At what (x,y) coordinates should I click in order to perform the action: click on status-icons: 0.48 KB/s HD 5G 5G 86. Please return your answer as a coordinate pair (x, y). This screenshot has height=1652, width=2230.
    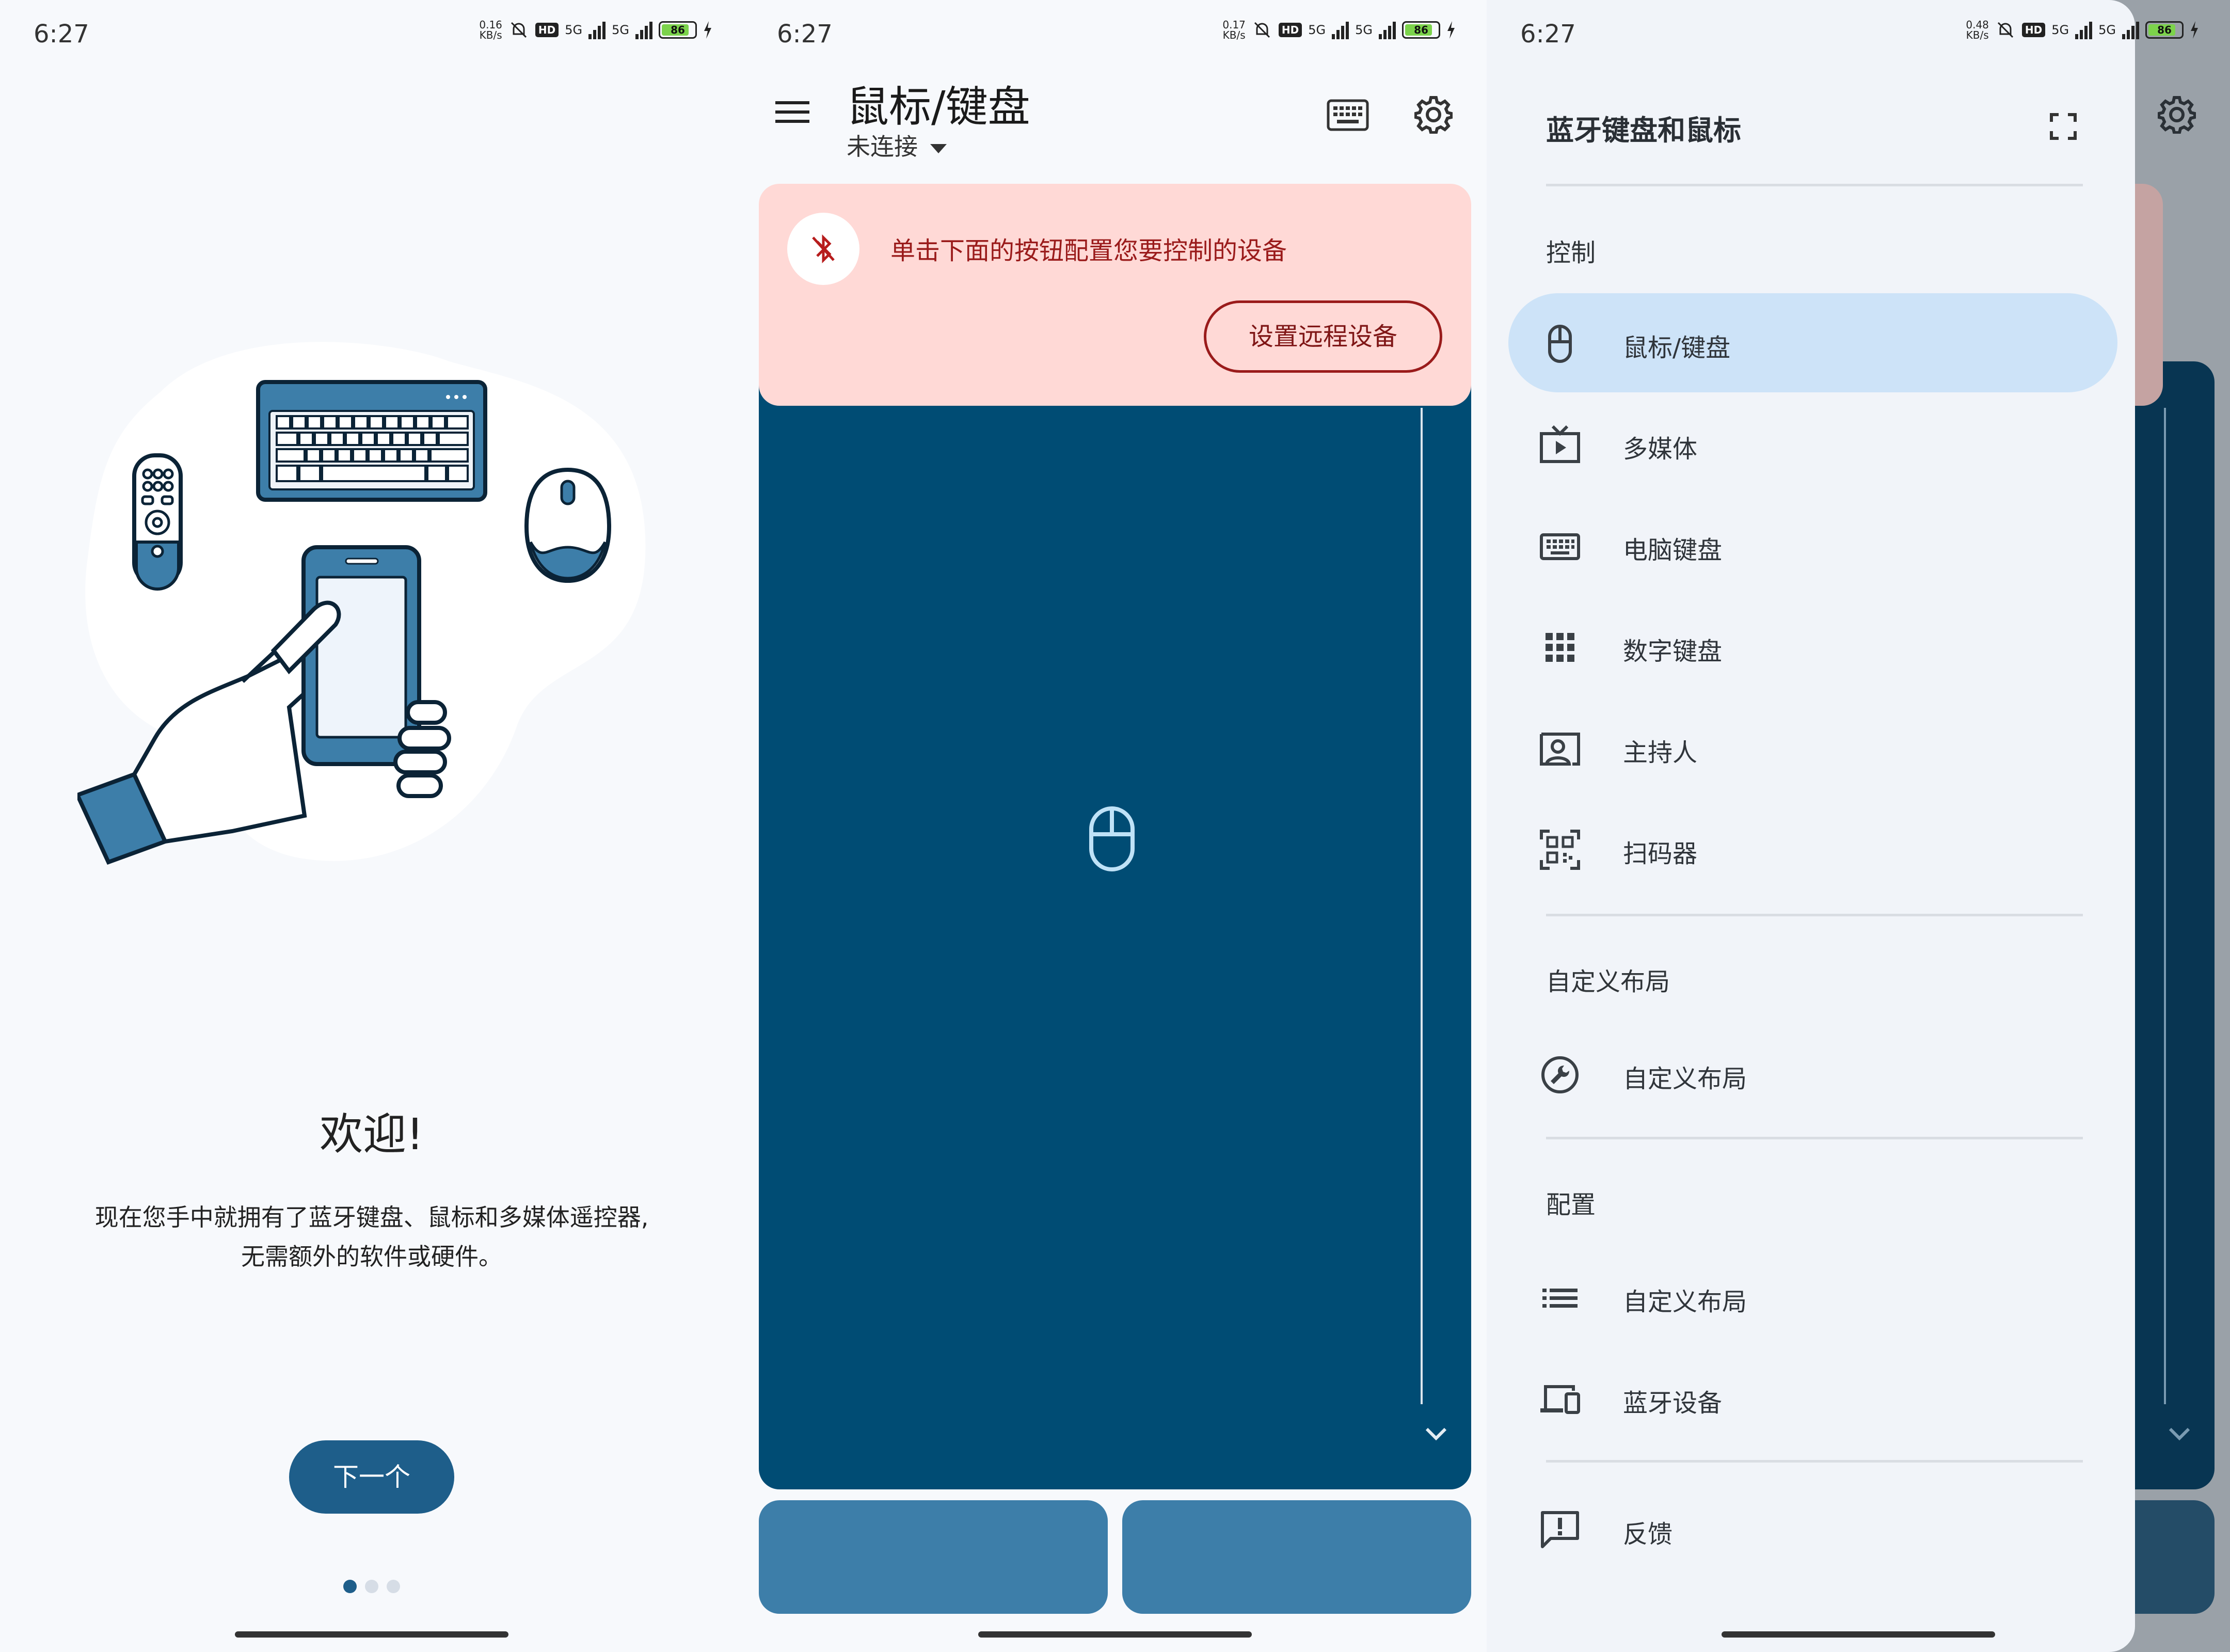
    Looking at the image, I should click on (2082, 30).